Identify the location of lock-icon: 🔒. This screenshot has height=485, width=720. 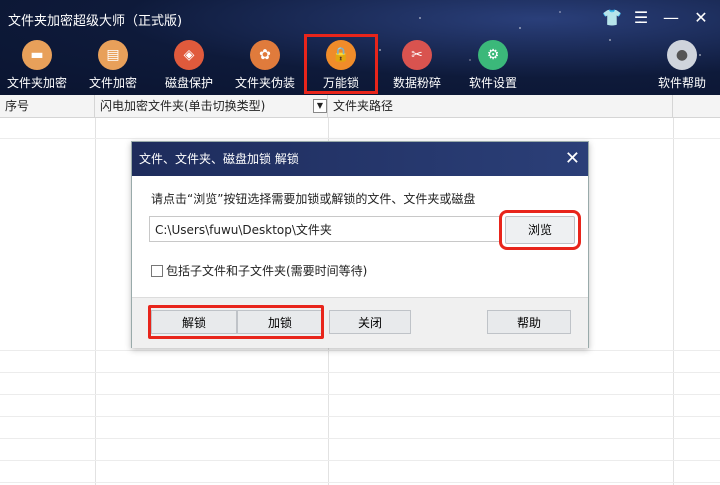
(341, 55).